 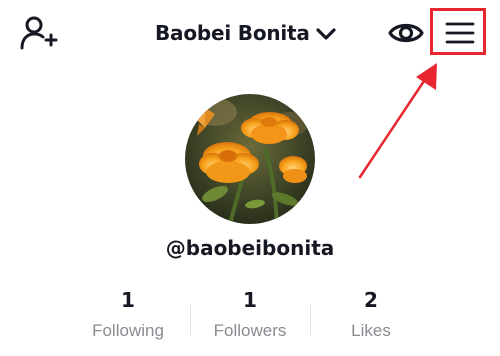 I want to click on annotation-highlight-box, so click(x=458, y=31).